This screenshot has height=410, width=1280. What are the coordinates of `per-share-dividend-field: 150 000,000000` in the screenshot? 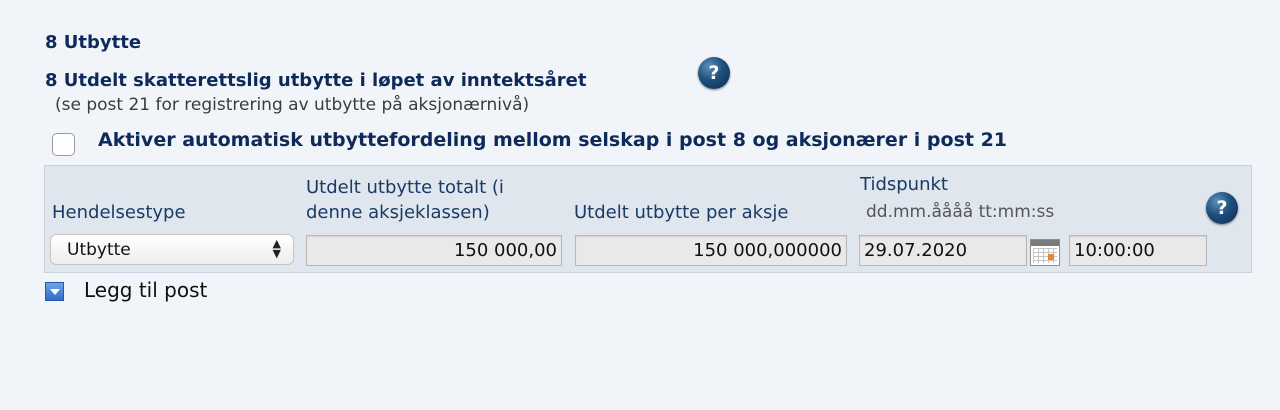 It's located at (711, 250).